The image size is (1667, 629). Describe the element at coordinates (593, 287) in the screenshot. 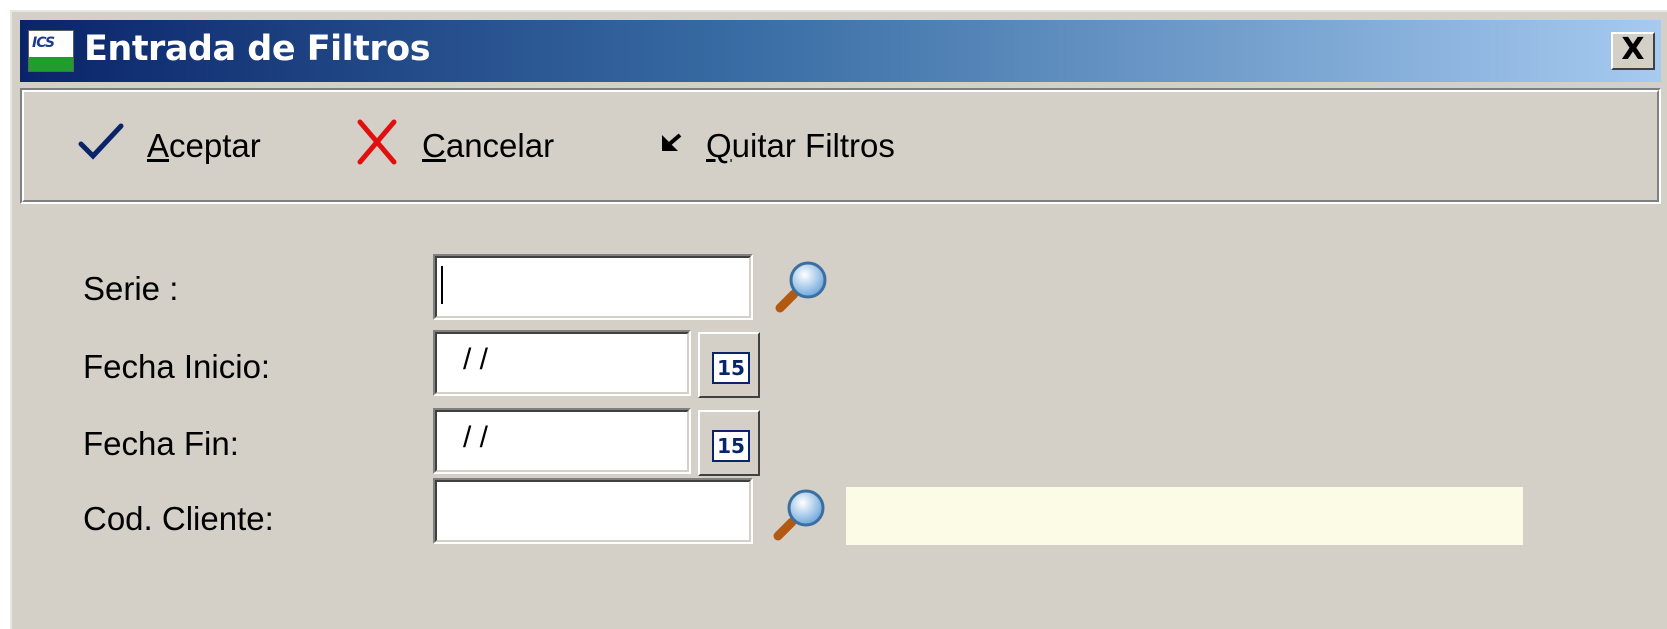

I see `serie-input` at that location.